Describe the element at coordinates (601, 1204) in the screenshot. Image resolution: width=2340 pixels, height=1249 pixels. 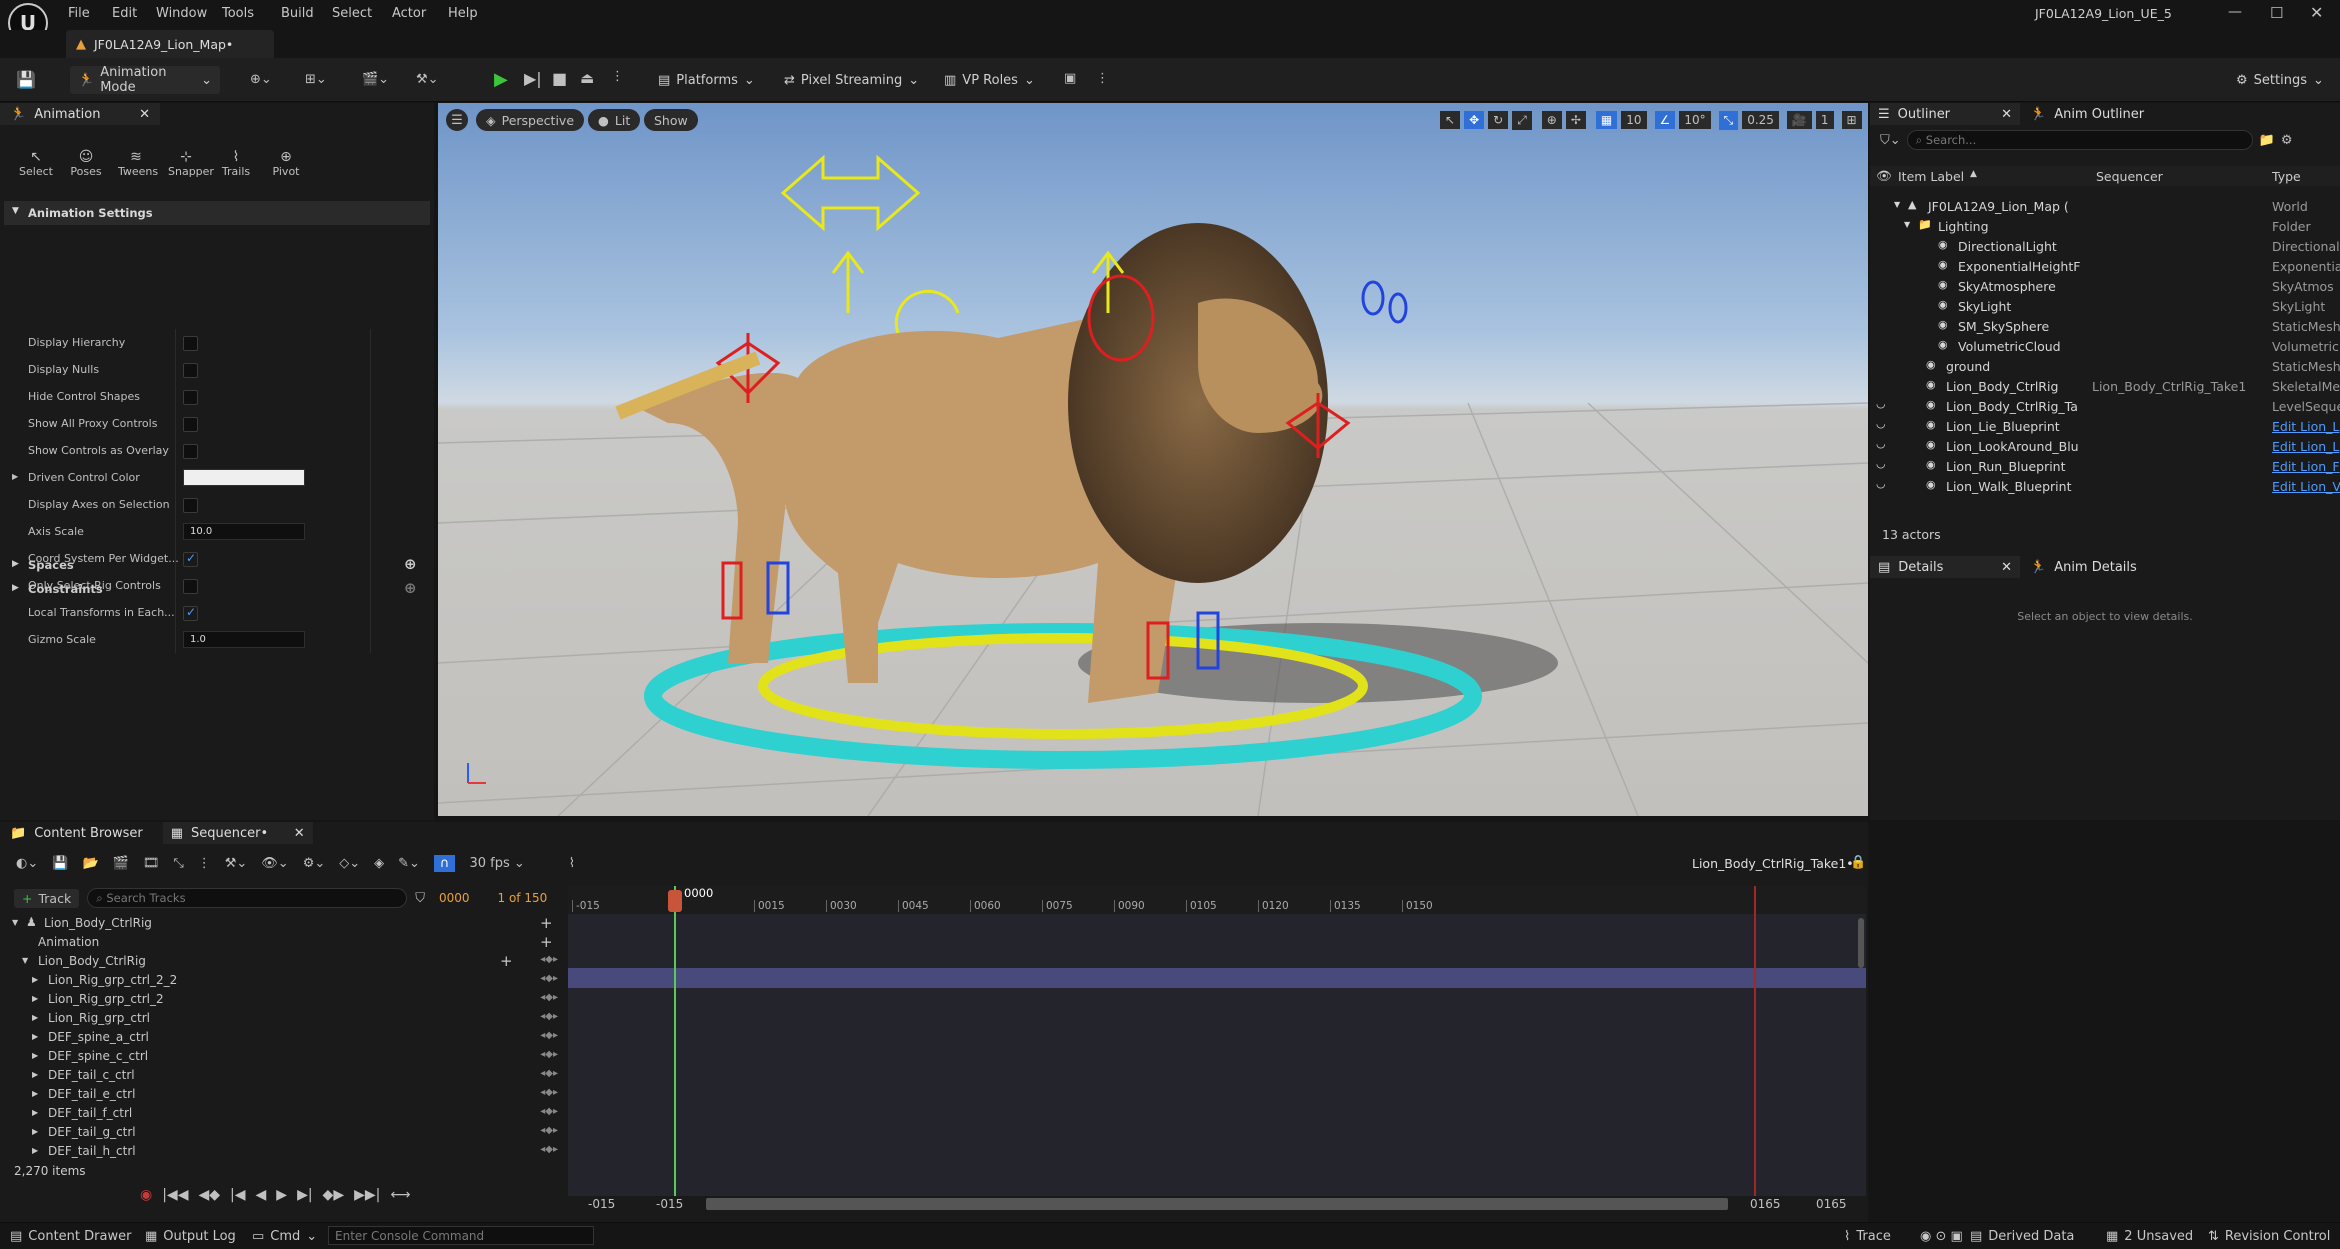
I see `range-start-a: -015` at that location.